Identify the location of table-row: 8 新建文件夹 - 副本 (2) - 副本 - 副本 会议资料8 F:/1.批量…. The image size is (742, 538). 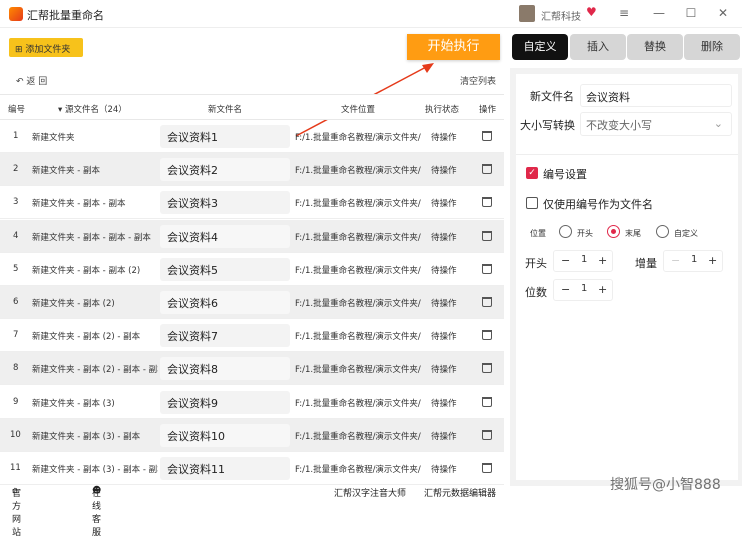
(252, 369).